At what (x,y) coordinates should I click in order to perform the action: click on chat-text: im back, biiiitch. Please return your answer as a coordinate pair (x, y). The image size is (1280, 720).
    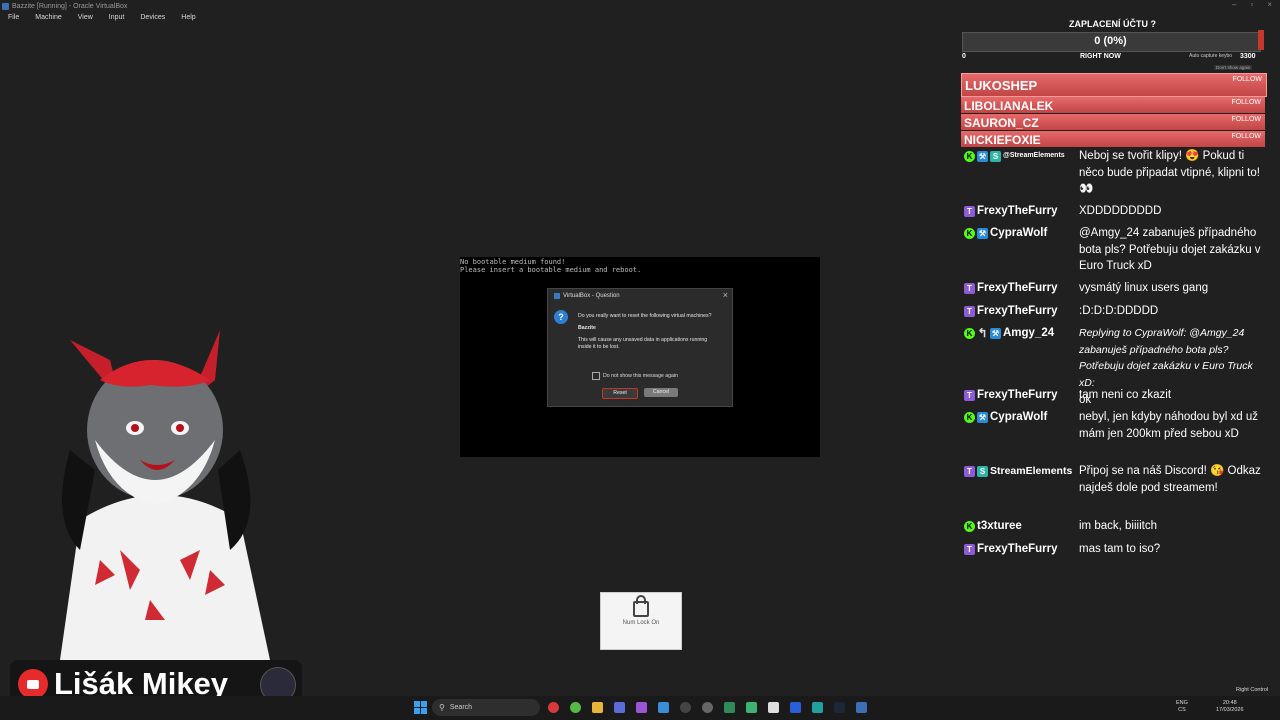
    Looking at the image, I should click on (1118, 526).